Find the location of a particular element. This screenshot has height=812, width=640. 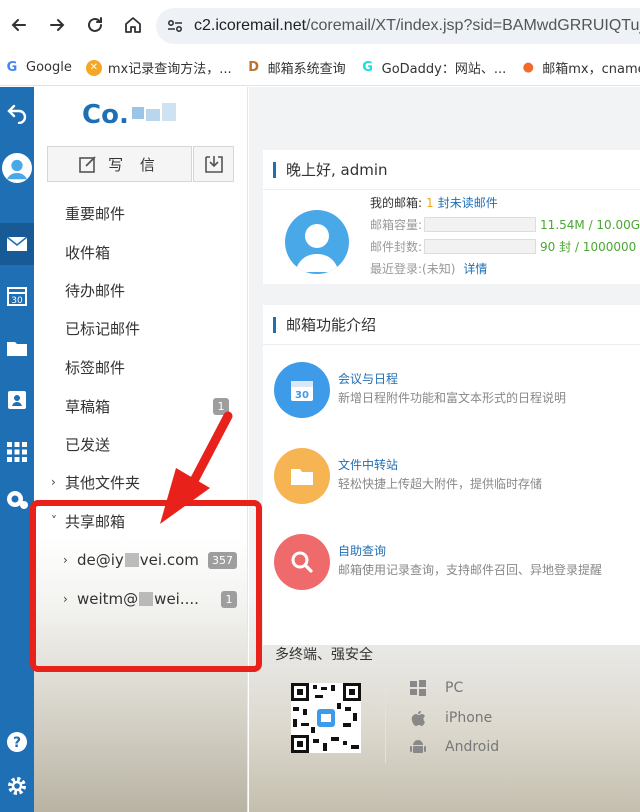

apple-icon is located at coordinates (418, 718).